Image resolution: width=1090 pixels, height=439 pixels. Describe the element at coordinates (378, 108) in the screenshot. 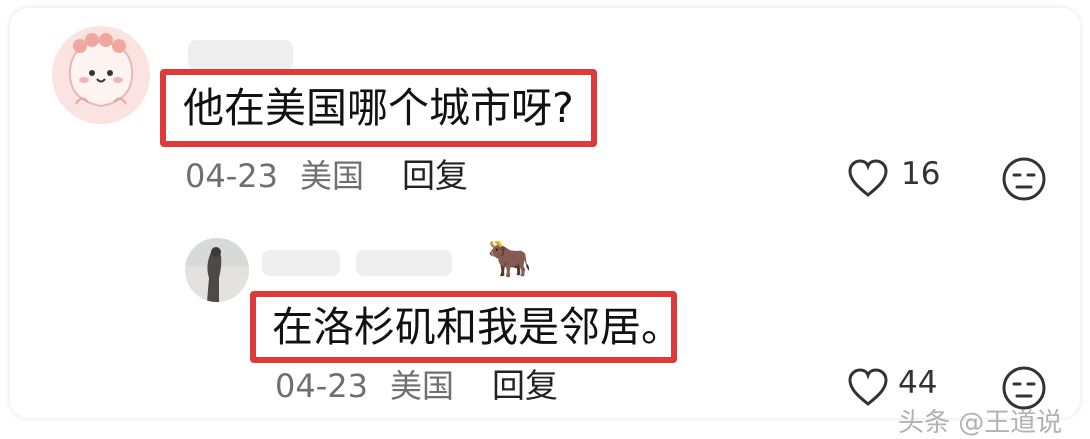

I see `comment-text: 他在美国哪个城市呀?` at that location.